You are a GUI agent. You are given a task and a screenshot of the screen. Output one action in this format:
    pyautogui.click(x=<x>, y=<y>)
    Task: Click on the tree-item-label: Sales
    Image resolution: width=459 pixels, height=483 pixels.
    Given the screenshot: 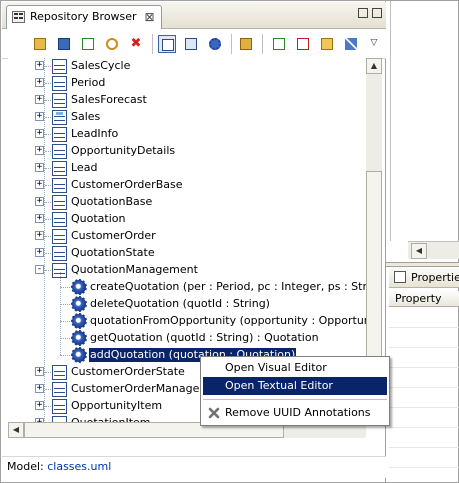 What is the action you would take?
    pyautogui.click(x=86, y=116)
    